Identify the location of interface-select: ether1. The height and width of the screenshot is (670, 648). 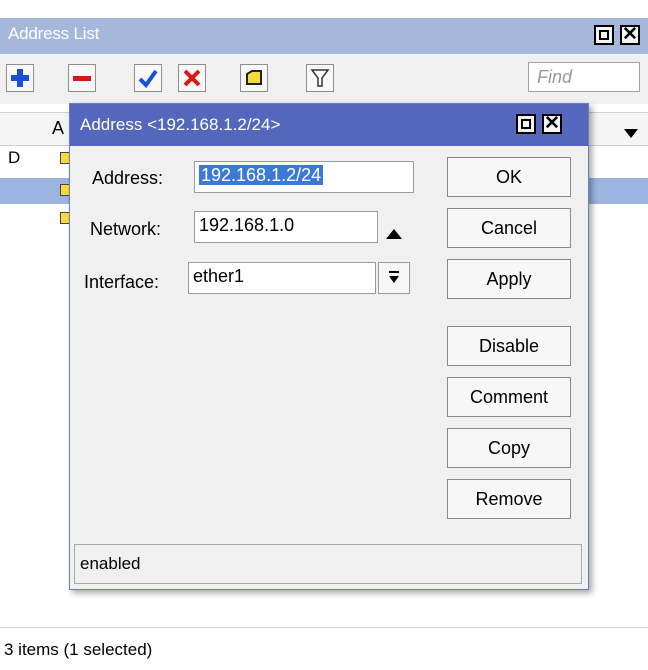
(282, 278).